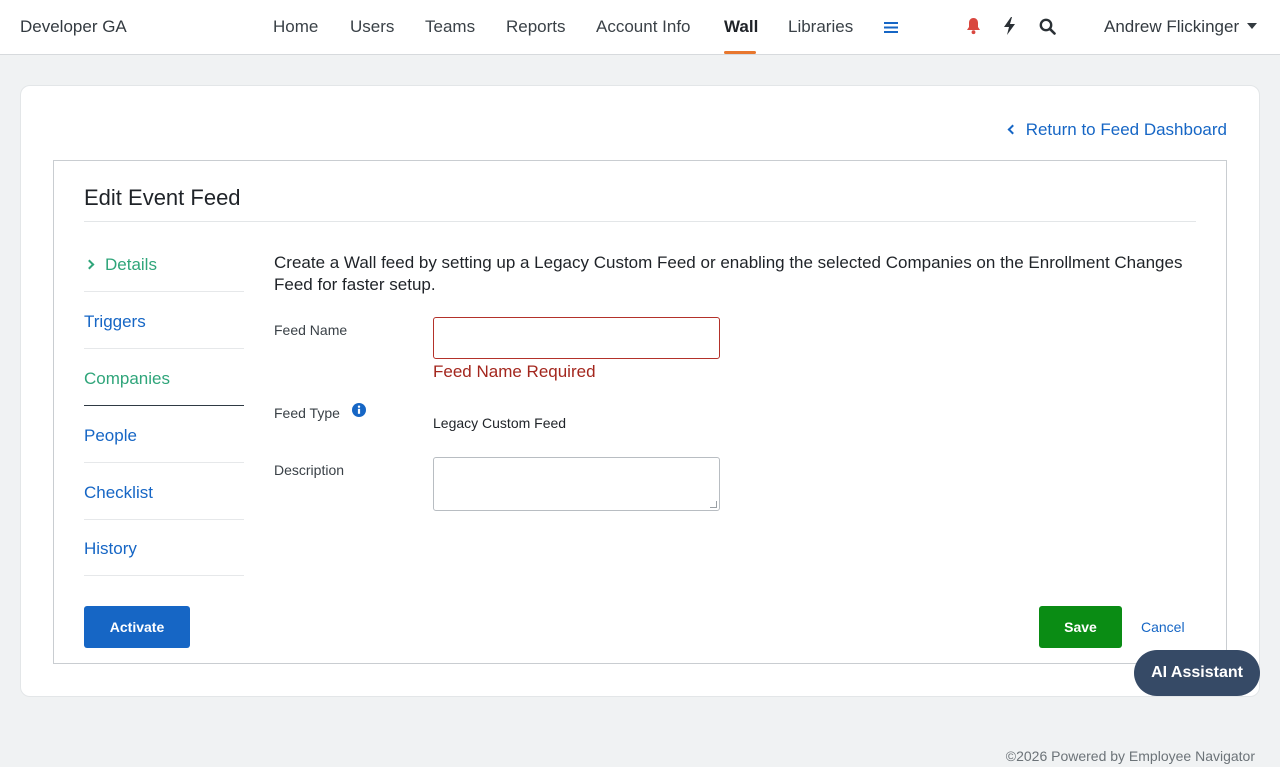  Describe the element at coordinates (891, 30) in the screenshot. I see `menu-icon` at that location.